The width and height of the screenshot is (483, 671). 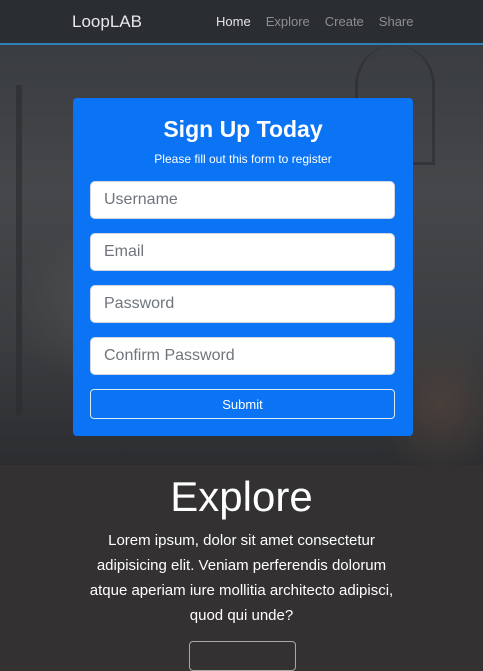 What do you see at coordinates (242, 252) in the screenshot?
I see `email-field` at bounding box center [242, 252].